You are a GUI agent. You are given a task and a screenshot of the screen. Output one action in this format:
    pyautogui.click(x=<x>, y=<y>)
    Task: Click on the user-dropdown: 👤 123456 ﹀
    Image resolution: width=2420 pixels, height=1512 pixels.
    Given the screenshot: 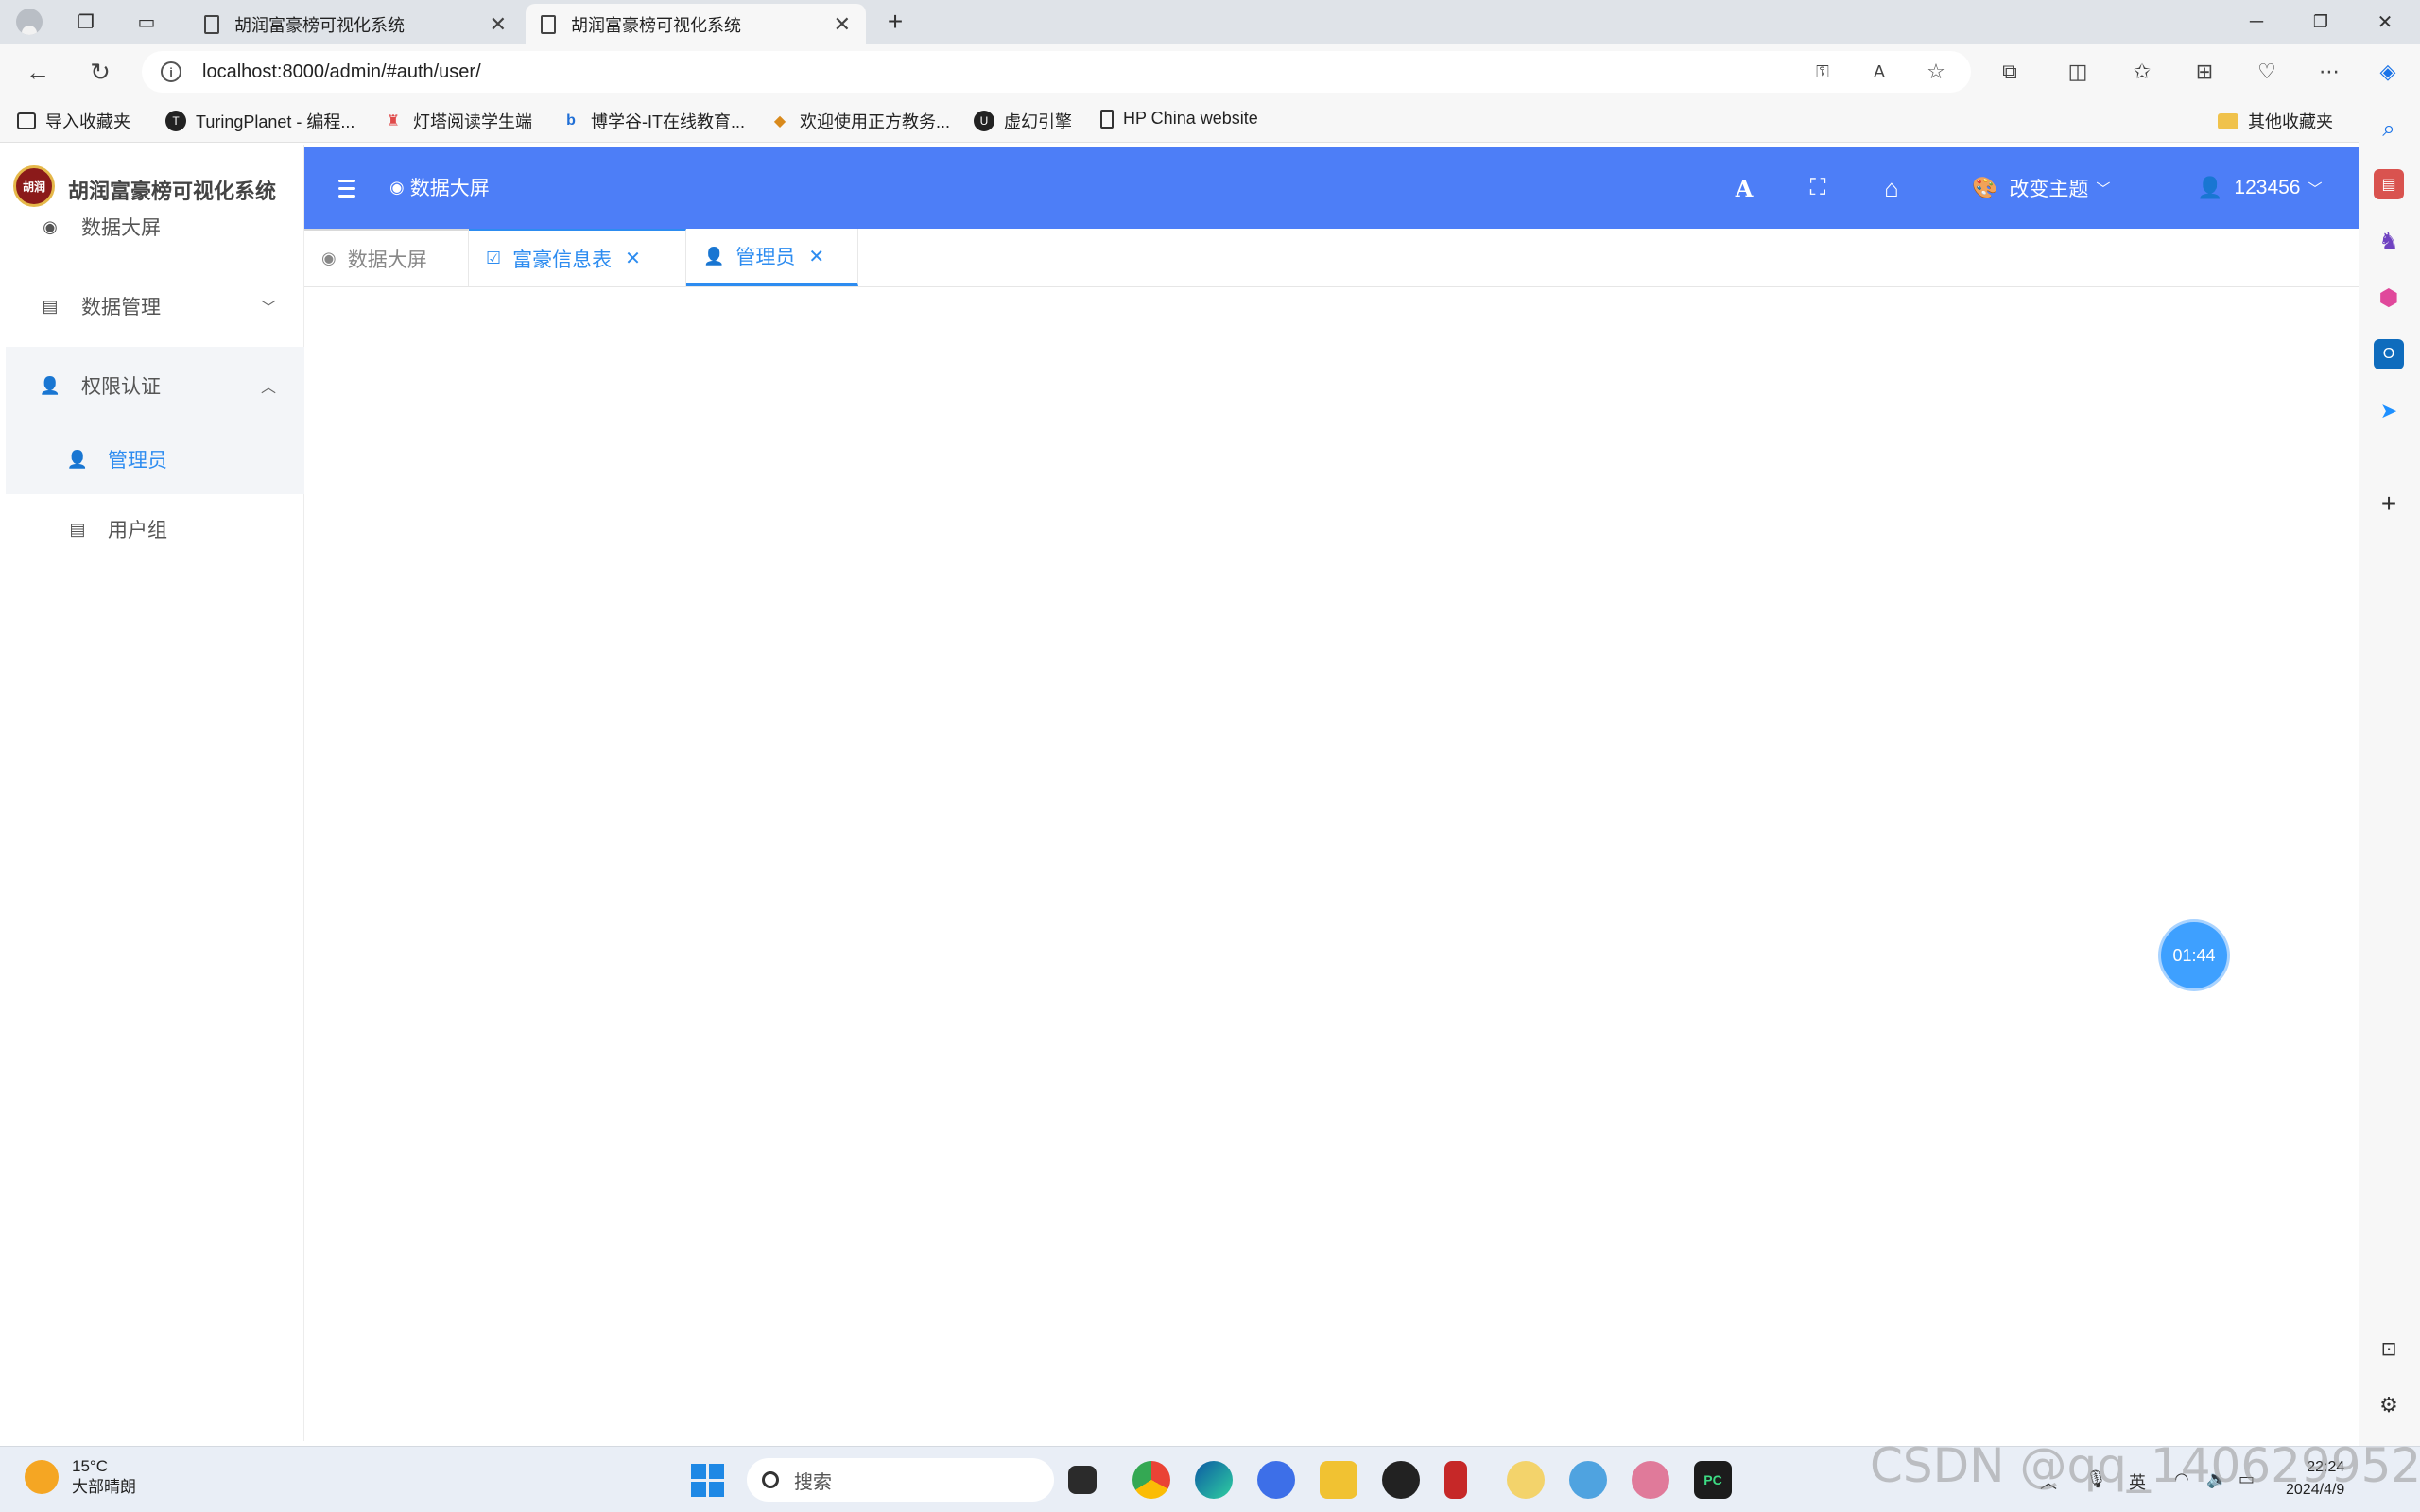 What is the action you would take?
    pyautogui.click(x=2260, y=188)
    